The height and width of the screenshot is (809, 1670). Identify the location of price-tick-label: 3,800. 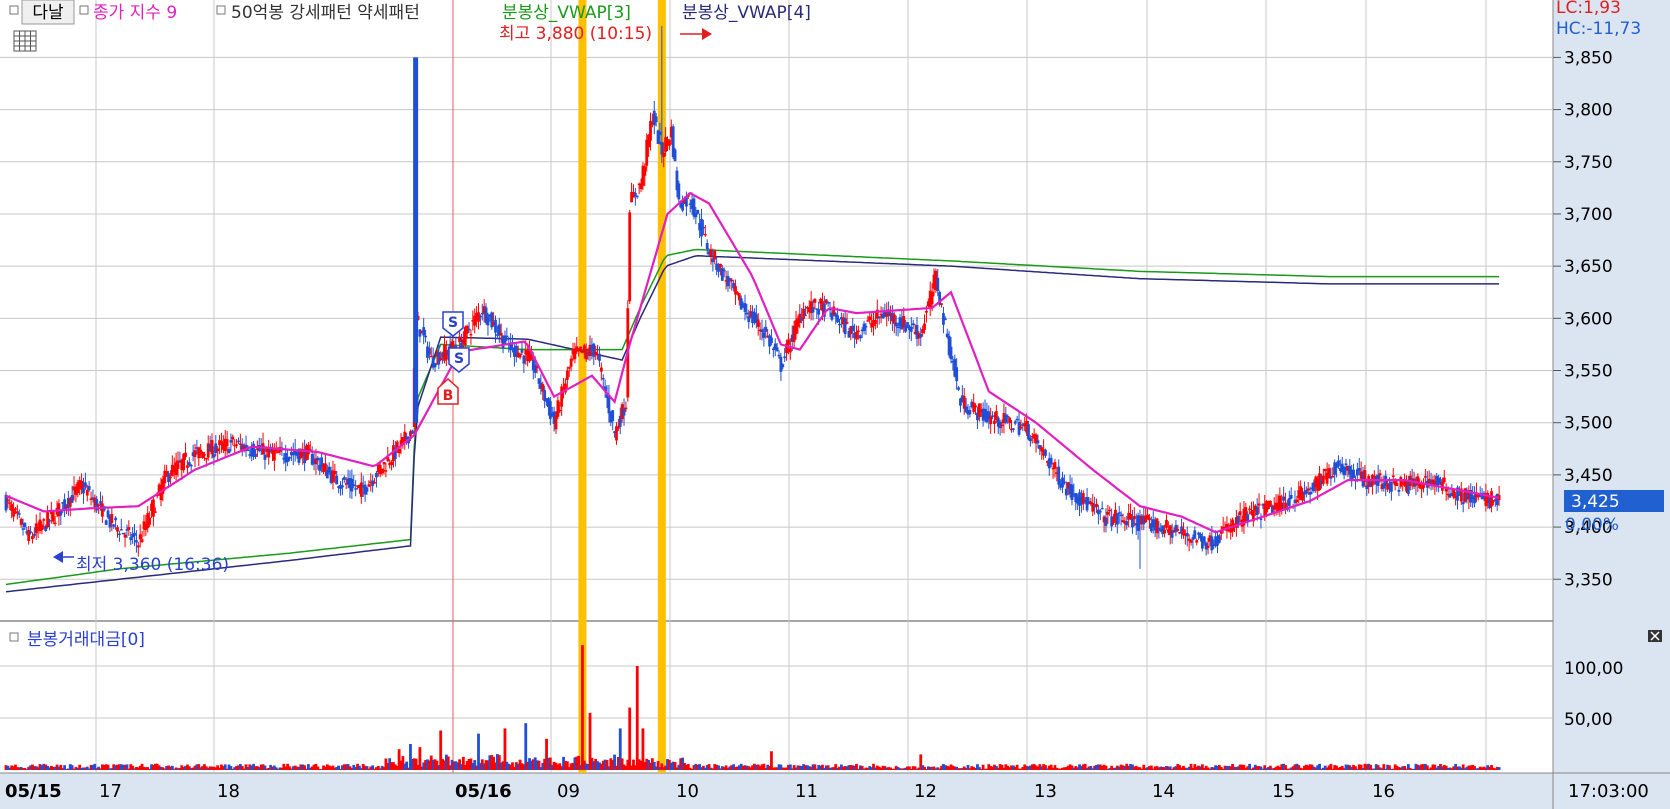
(1588, 111).